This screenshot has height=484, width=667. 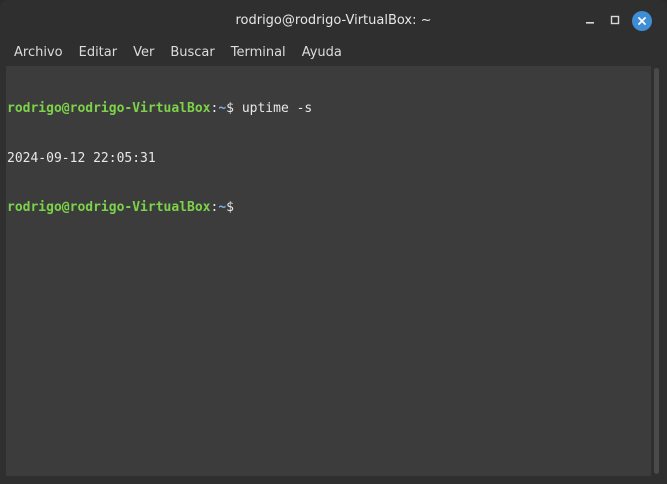 I want to click on menu-archivo: Archivo, so click(x=38, y=53).